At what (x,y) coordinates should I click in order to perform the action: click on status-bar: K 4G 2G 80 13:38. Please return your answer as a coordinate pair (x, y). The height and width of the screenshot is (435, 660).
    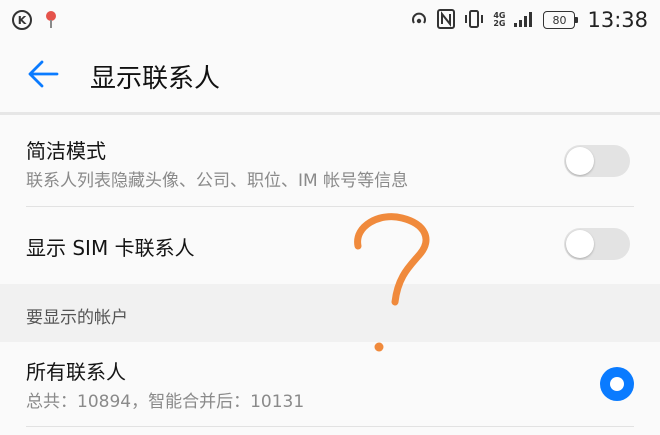
    Looking at the image, I should click on (330, 20).